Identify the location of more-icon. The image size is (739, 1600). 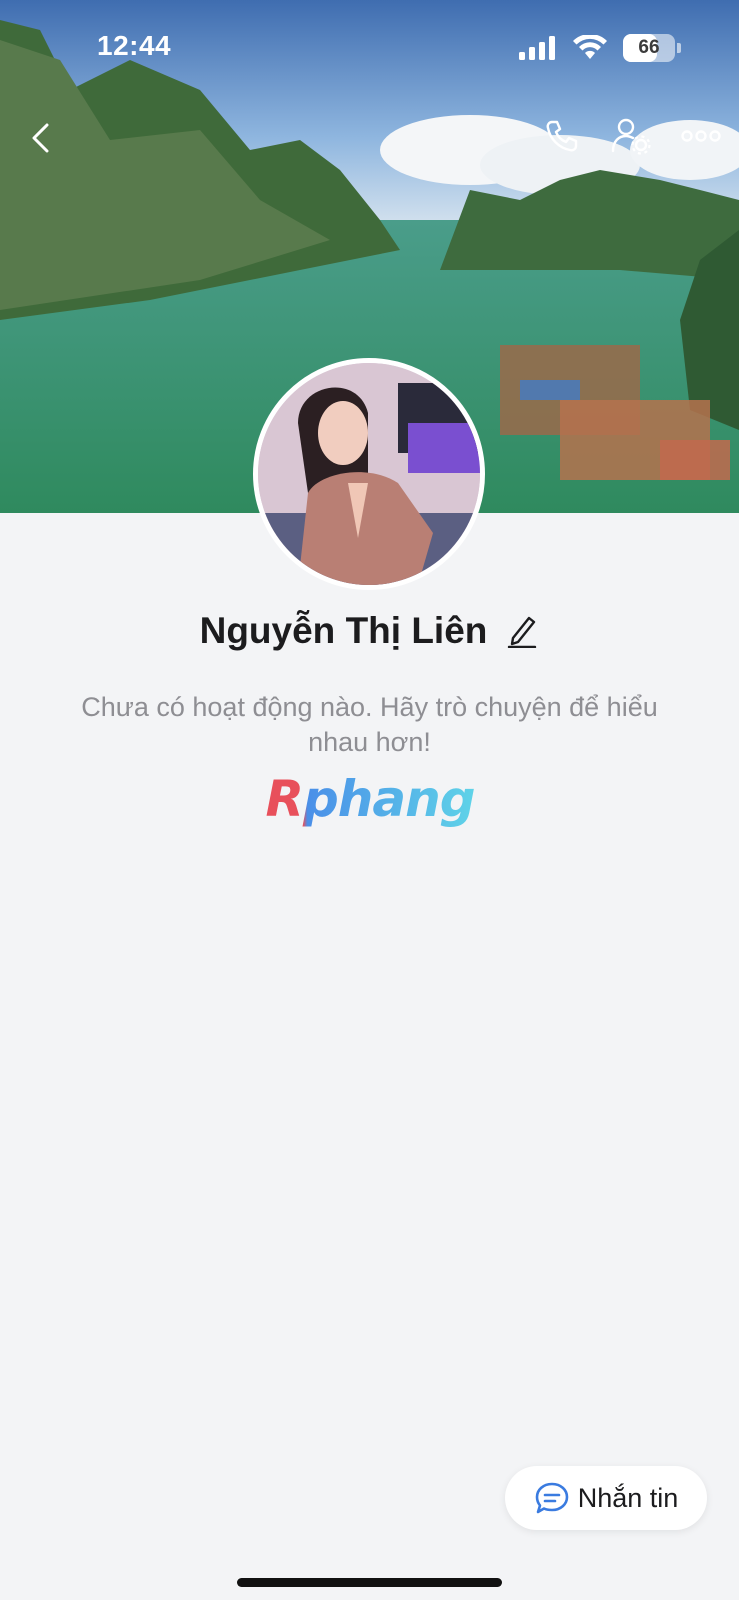
(701, 136).